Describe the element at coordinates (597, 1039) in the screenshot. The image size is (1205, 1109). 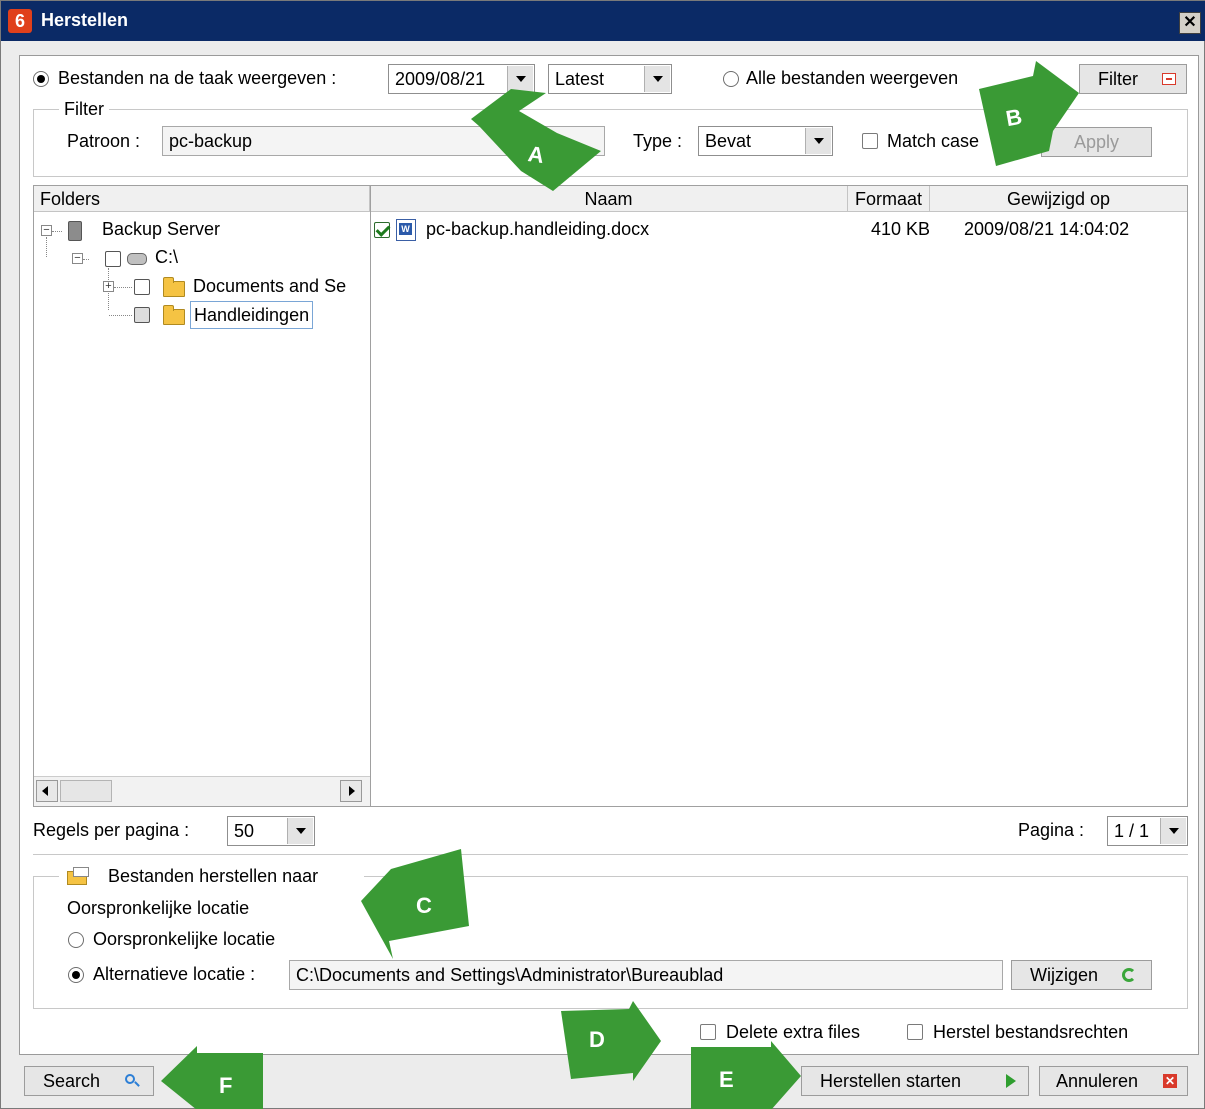
I see `annotation-d: D` at that location.